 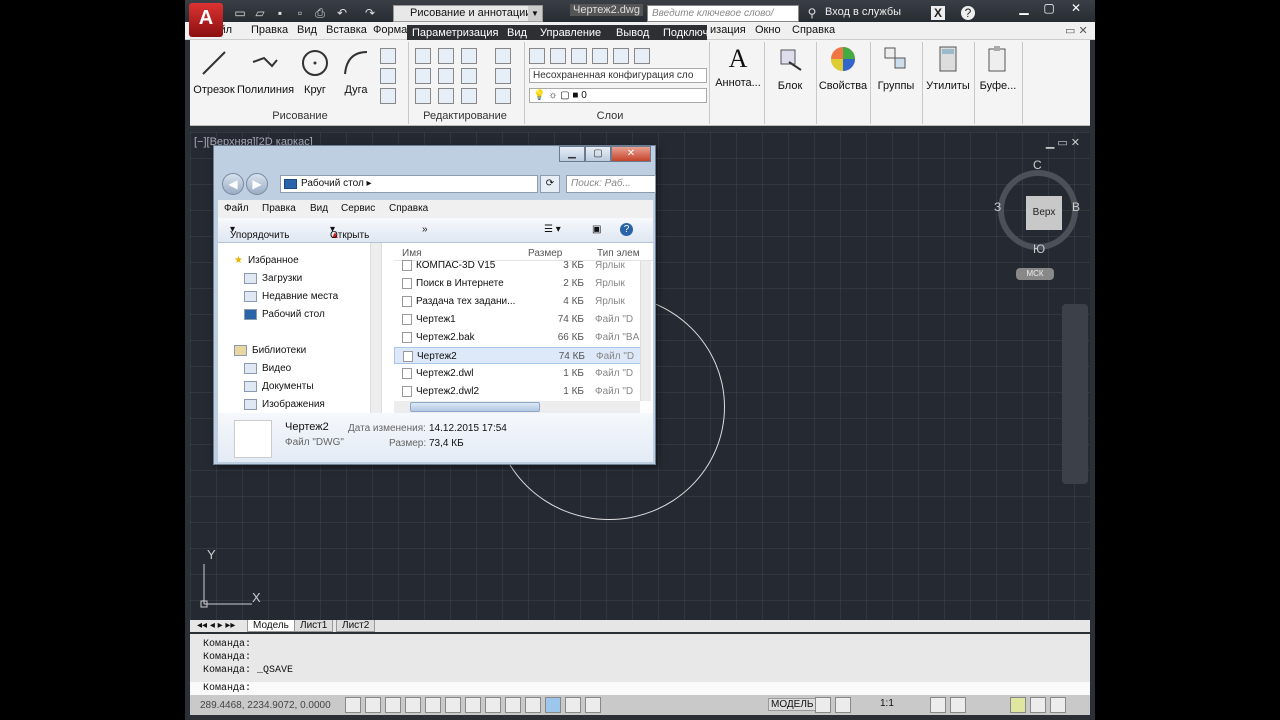 I want to click on hardware-acceleration-icon, so click(x=1018, y=705).